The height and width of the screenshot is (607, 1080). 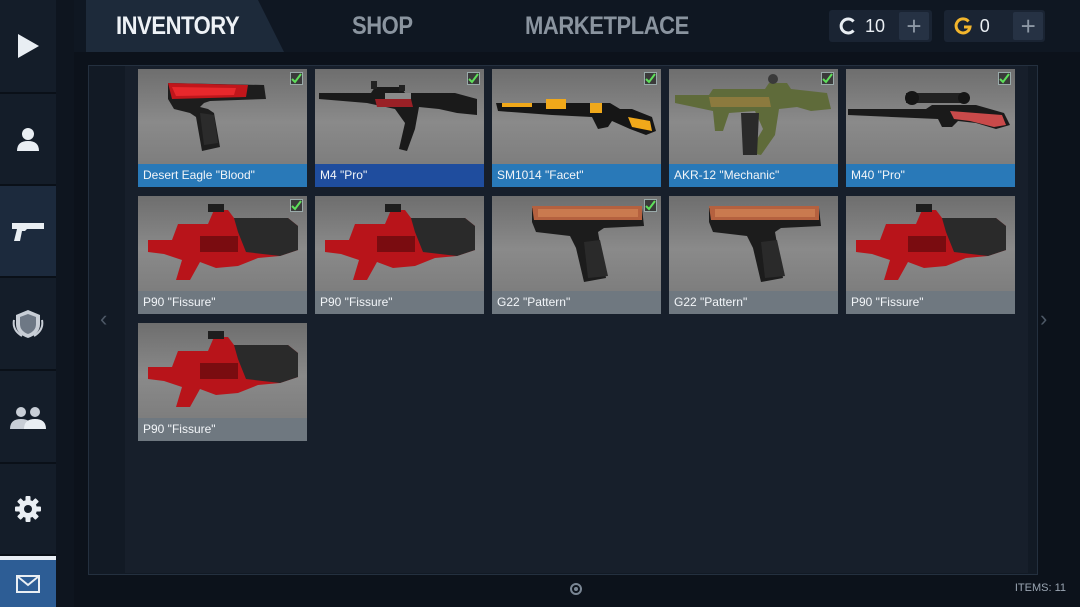 What do you see at coordinates (1040, 588) in the screenshot?
I see `items-count: ITEMS: 11` at bounding box center [1040, 588].